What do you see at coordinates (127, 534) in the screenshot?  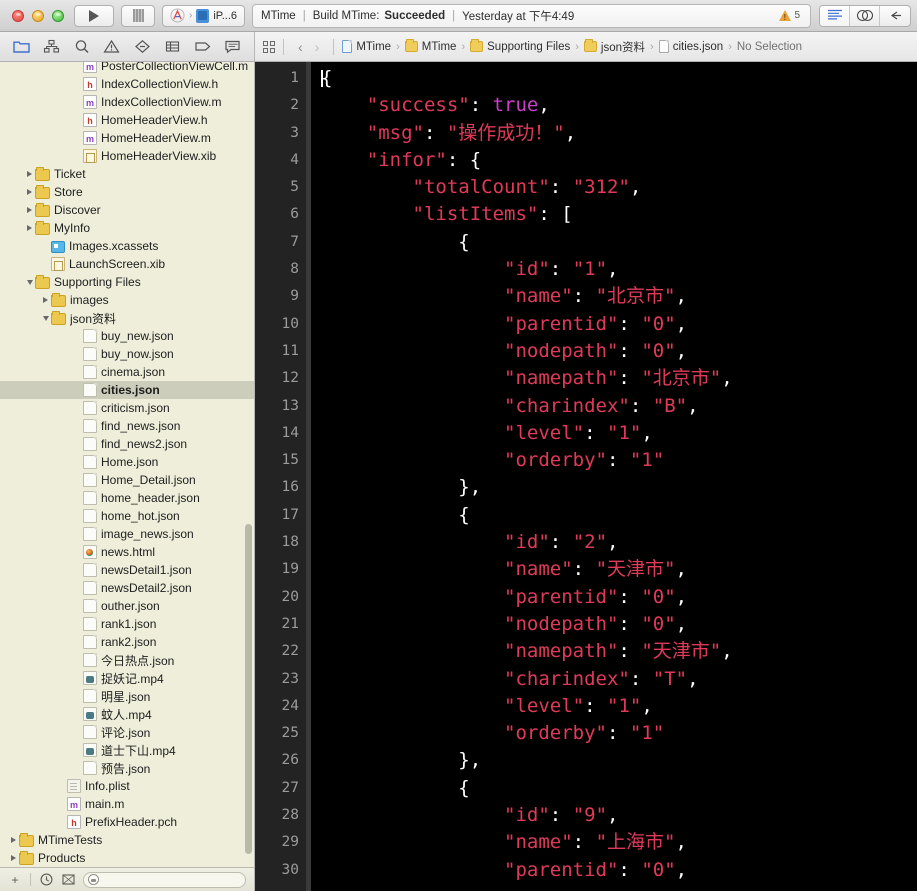 I see `file-tree-row: image_news.json` at bounding box center [127, 534].